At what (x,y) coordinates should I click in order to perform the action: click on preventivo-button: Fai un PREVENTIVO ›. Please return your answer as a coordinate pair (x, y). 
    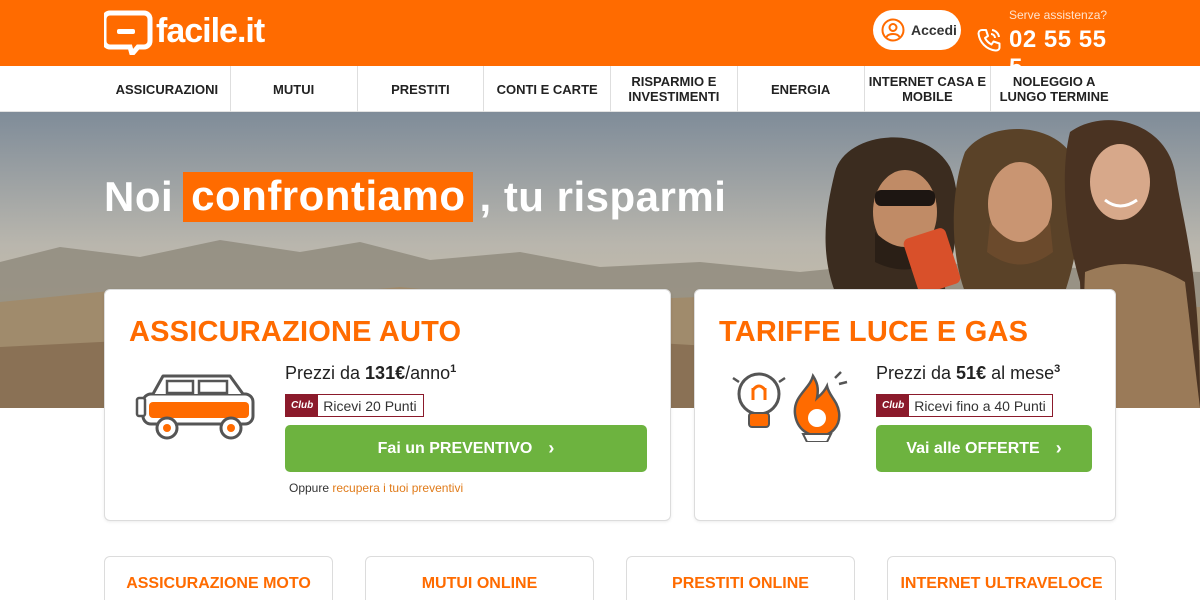
    Looking at the image, I should click on (466, 448).